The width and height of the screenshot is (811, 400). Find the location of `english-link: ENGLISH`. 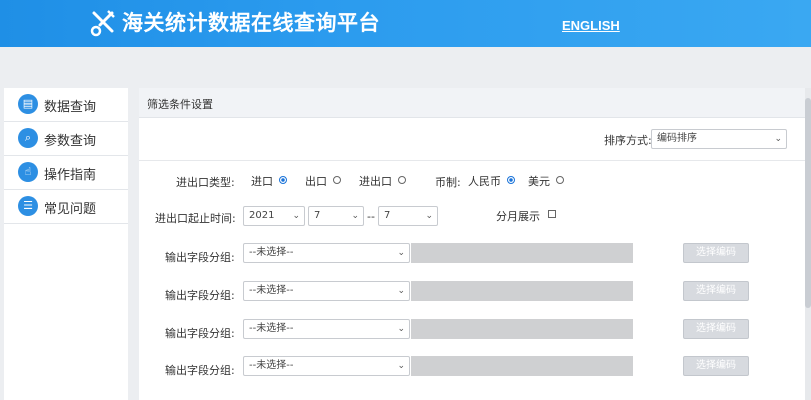

english-link: ENGLISH is located at coordinates (591, 25).